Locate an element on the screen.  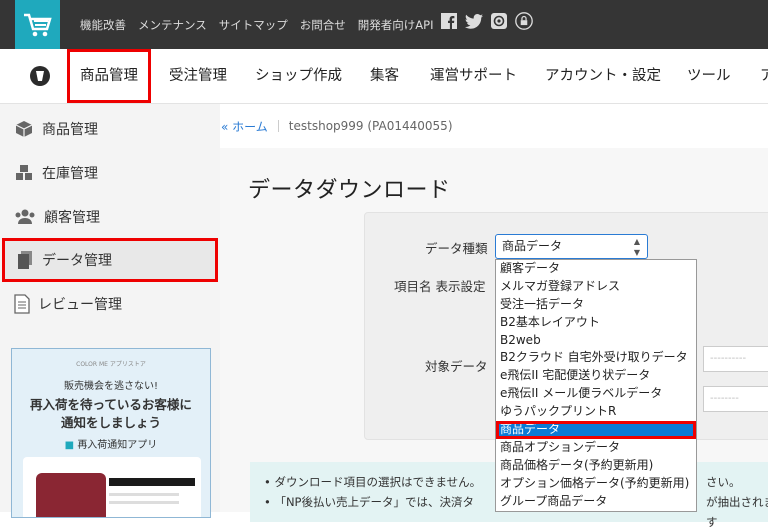
nav-item-shop-builder: ショップ作成 is located at coordinates (298, 76).